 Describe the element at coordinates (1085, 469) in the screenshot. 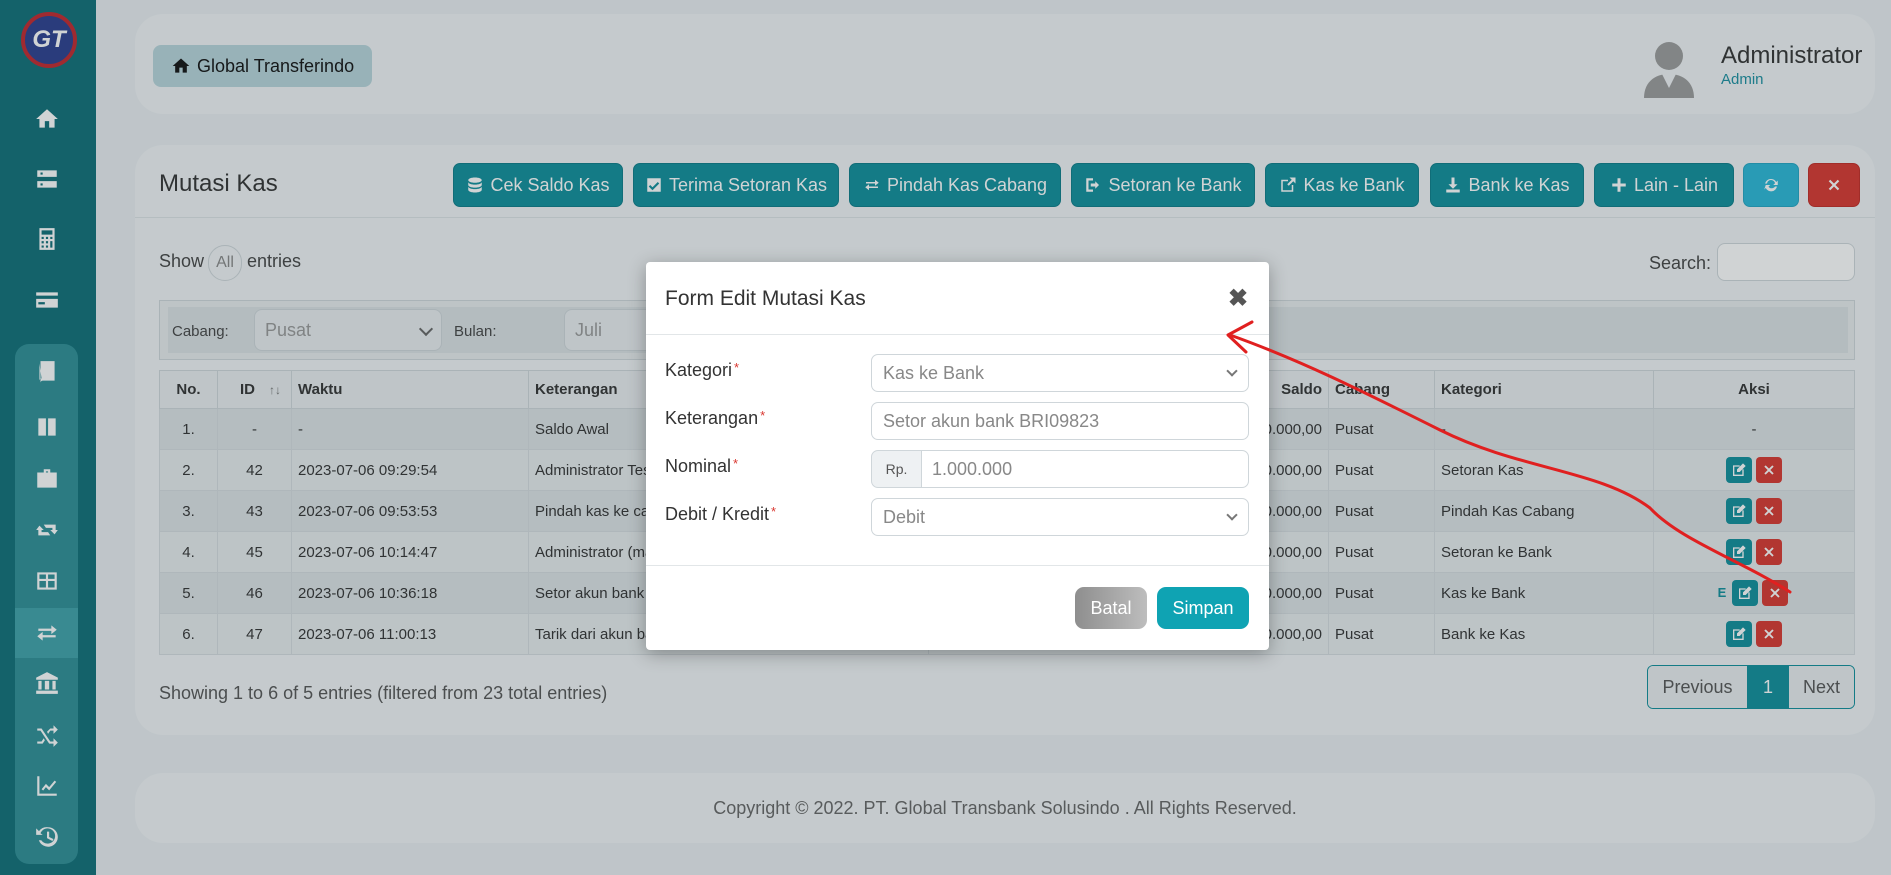

I see `nominal-input: 1.000.000` at that location.